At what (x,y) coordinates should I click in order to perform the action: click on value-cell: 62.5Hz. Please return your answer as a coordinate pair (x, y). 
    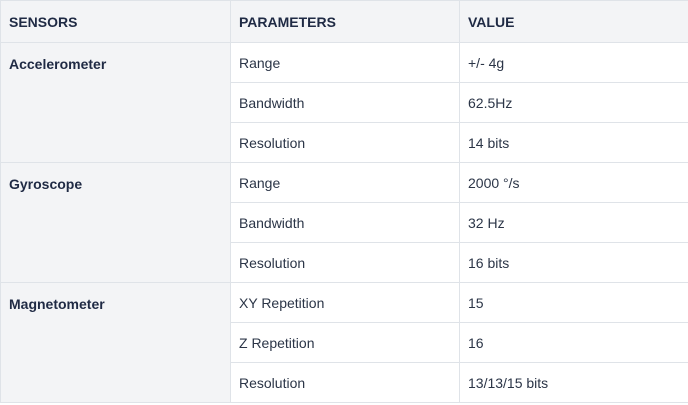
    Looking at the image, I should click on (573, 102).